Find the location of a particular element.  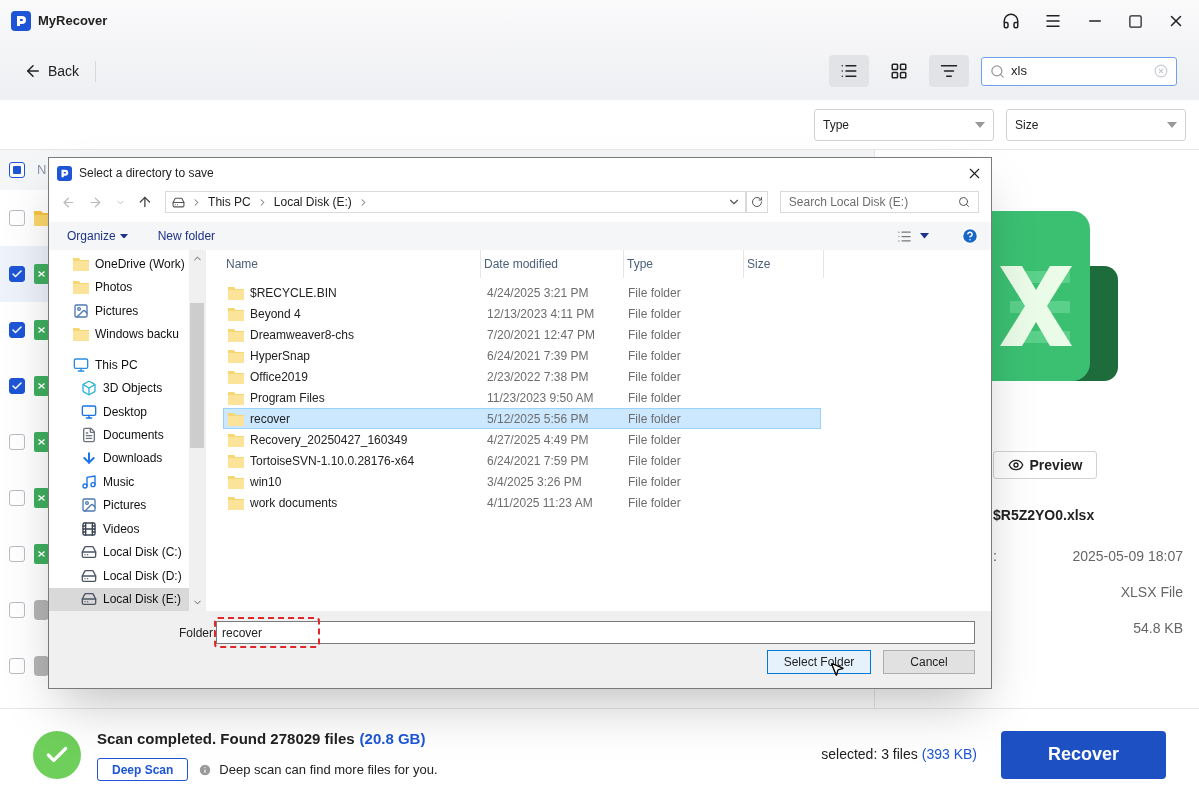

selection-size: (393 KB) is located at coordinates (949, 754).